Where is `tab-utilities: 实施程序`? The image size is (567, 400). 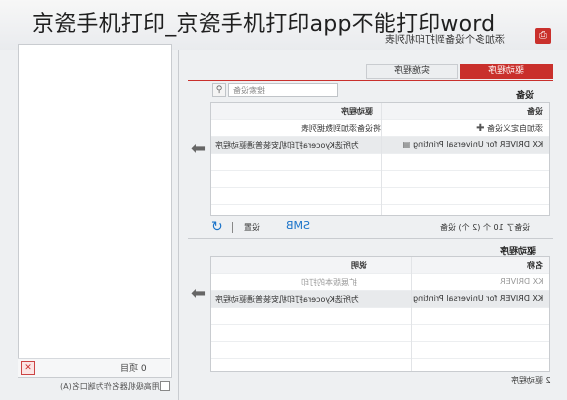 tab-utilities: 实施程序 is located at coordinates (412, 71).